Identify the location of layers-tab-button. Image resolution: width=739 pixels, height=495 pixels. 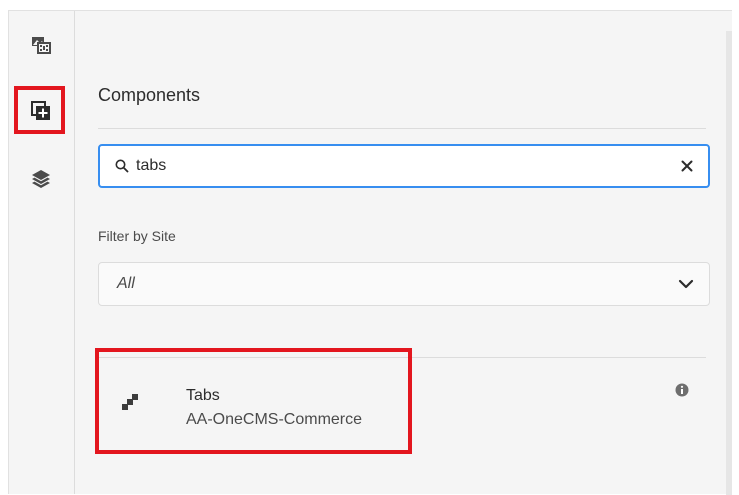
(41, 179).